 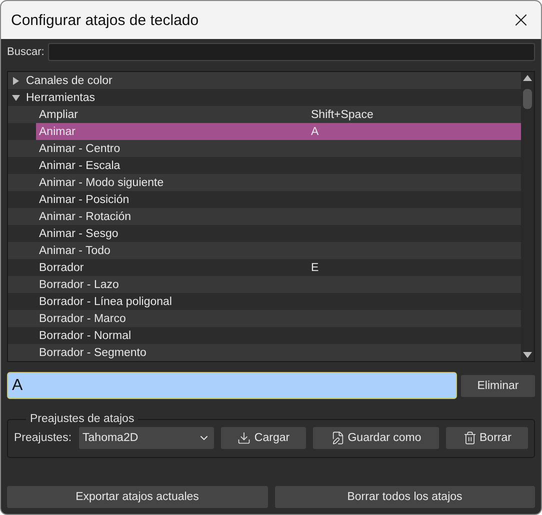 What do you see at coordinates (315, 268) in the screenshot?
I see `shortcut-key: E` at bounding box center [315, 268].